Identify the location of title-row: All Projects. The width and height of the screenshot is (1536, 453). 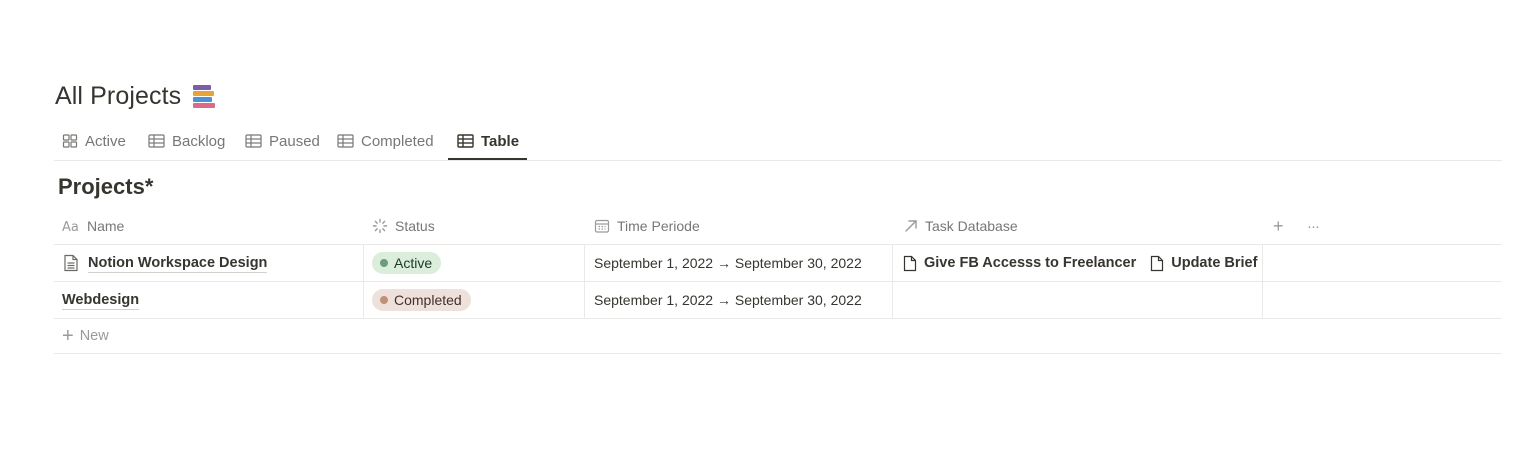
(136, 96).